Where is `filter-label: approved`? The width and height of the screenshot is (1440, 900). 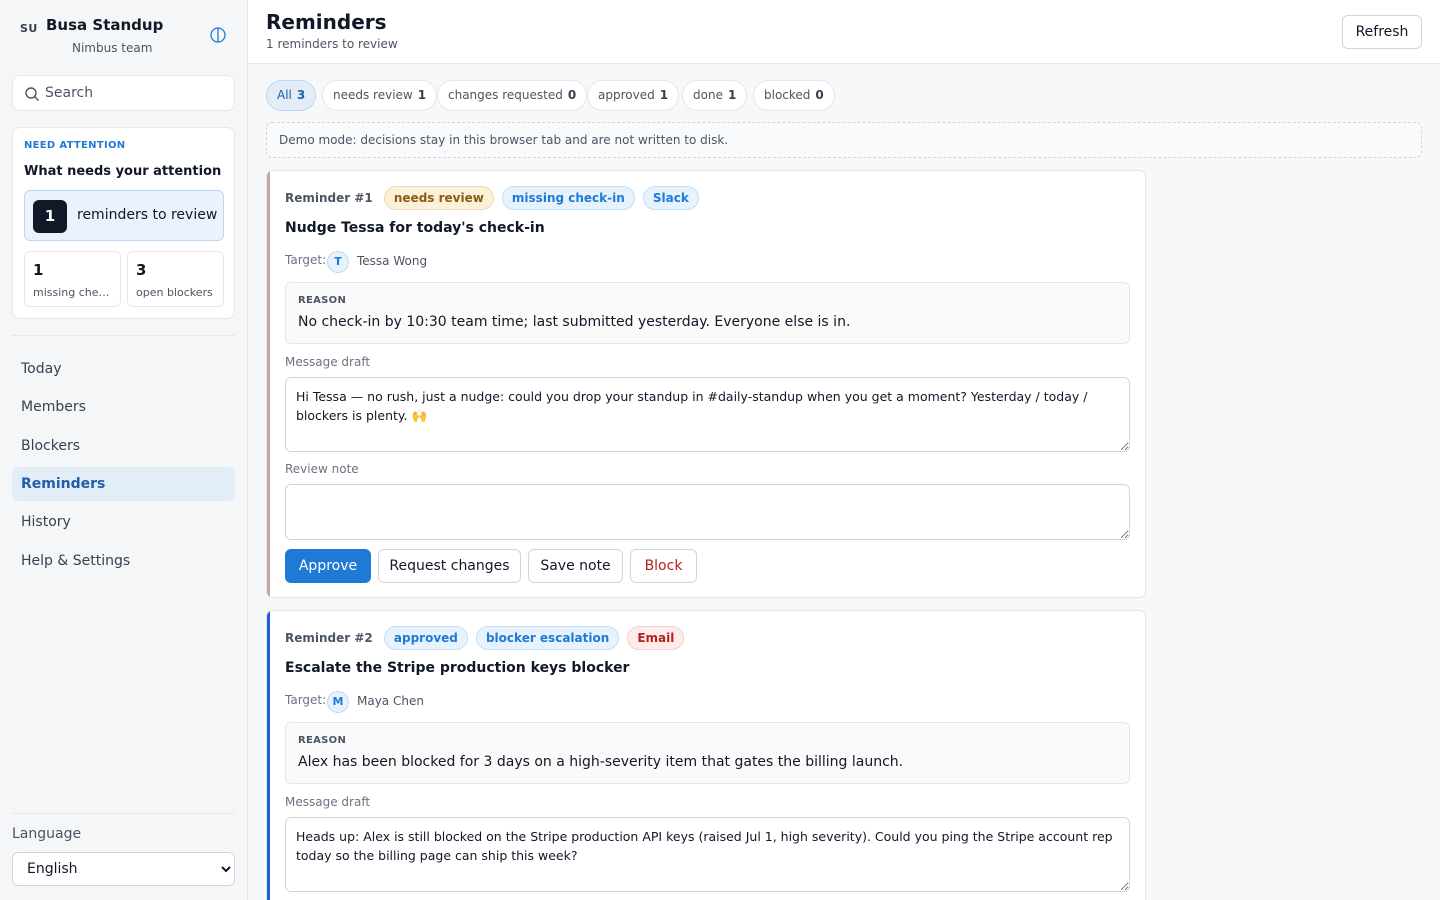 filter-label: approved is located at coordinates (626, 95).